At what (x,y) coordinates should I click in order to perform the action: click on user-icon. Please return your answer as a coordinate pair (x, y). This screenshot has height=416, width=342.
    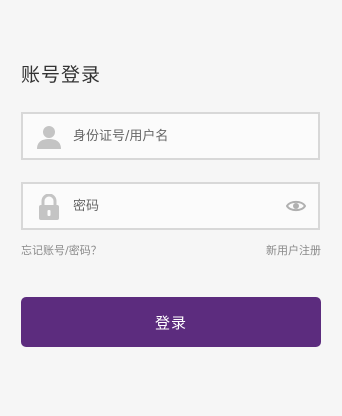
    Looking at the image, I should click on (49, 137).